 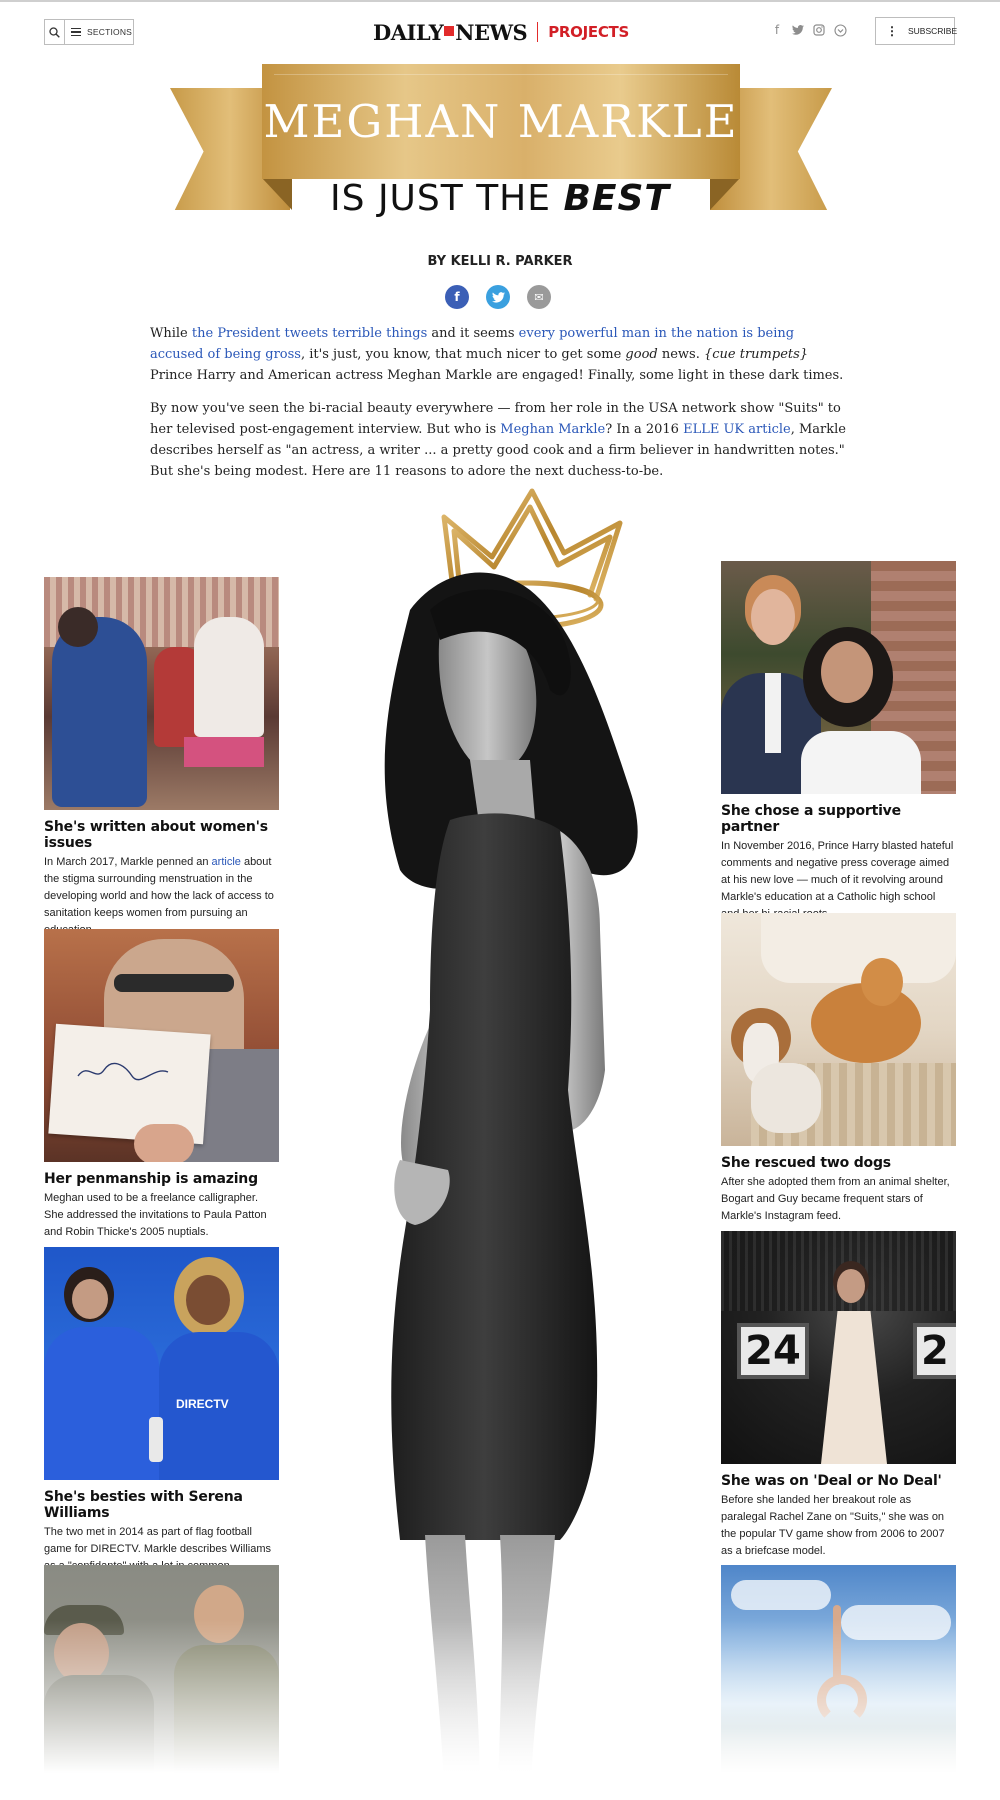 What do you see at coordinates (309, 333) in the screenshot?
I see `link-president-tweets: the President tweets terrible things` at bounding box center [309, 333].